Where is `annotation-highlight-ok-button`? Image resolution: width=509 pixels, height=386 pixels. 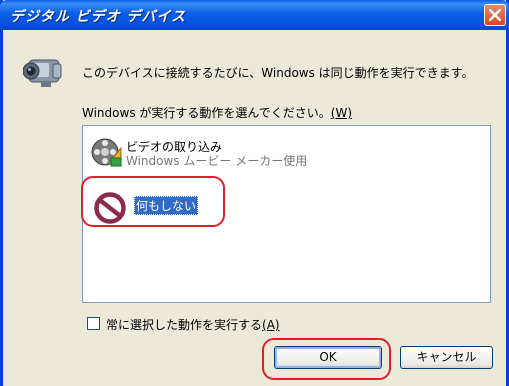 annotation-highlight-ok-button is located at coordinates (326, 359).